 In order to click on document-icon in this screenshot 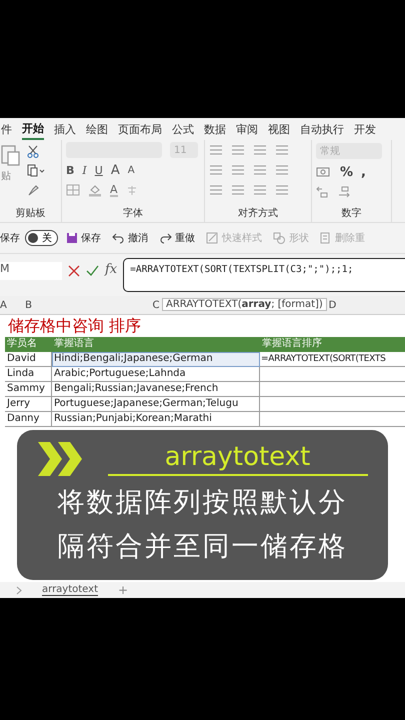, I will do `click(326, 238)`.